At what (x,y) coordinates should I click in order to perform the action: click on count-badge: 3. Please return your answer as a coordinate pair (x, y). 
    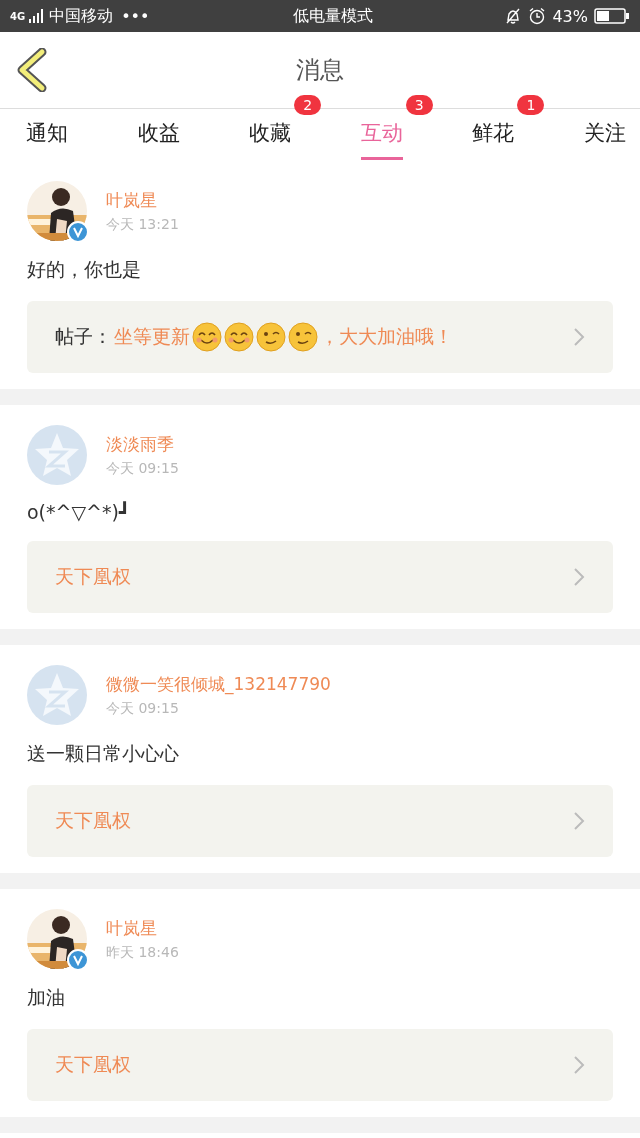
    Looking at the image, I should click on (419, 104).